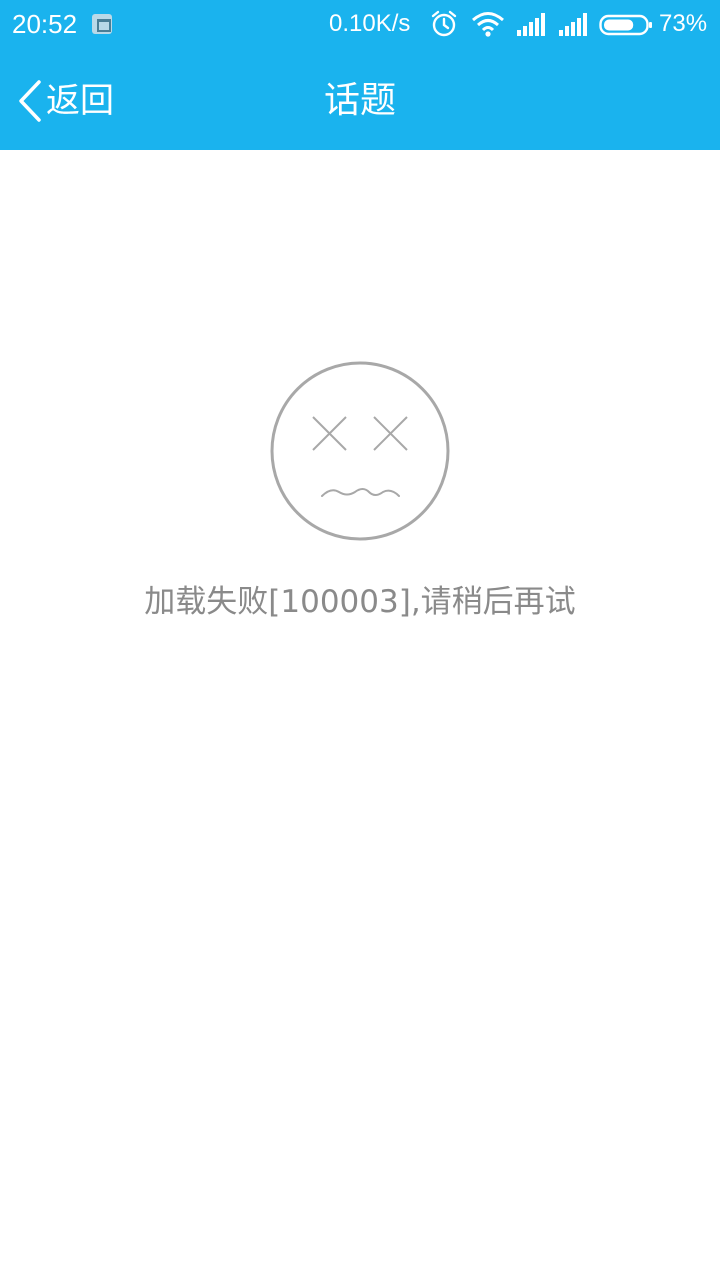 The height and width of the screenshot is (1280, 720). I want to click on error-message: 加载失败[100003],请稍后再试, so click(360, 602).